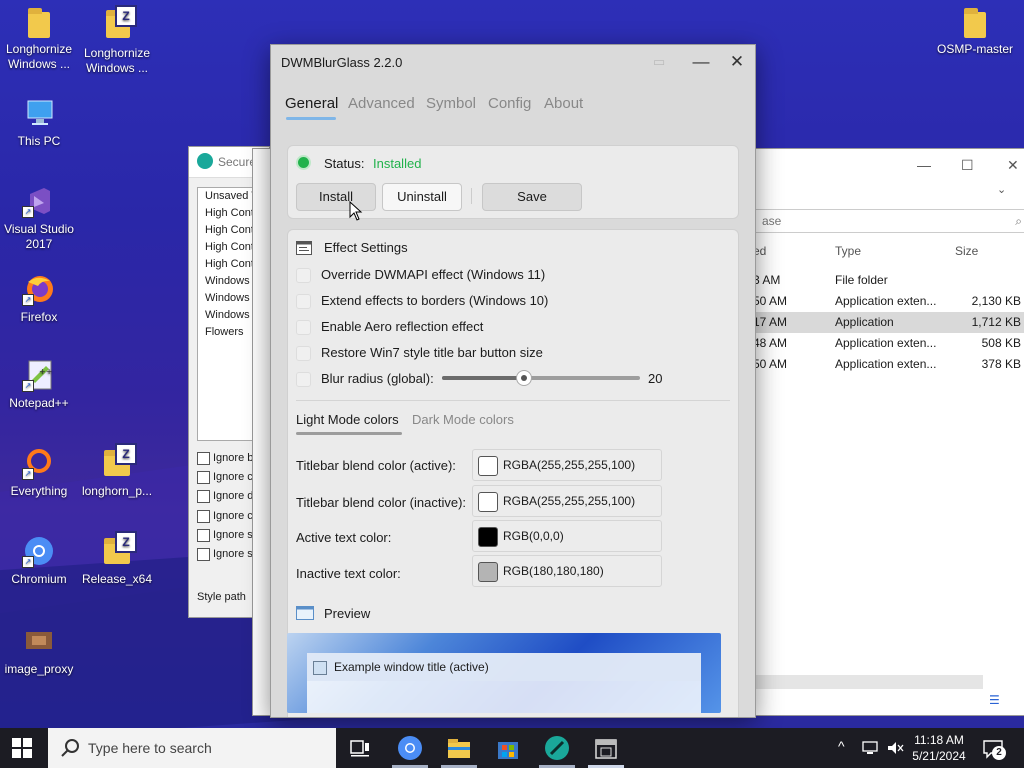 This screenshot has height=768, width=1024. Describe the element at coordinates (366, 247) in the screenshot. I see `section-title: Effect Settings` at that location.